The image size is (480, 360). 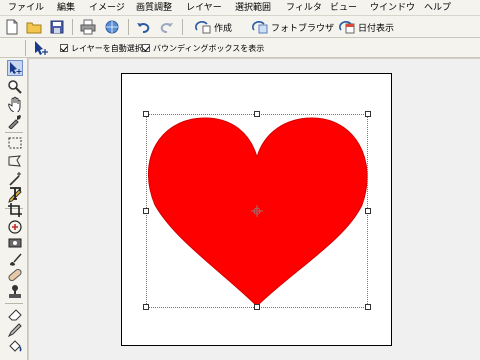 What do you see at coordinates (146, 307) in the screenshot?
I see `bbox-handle-bottom-left` at bounding box center [146, 307].